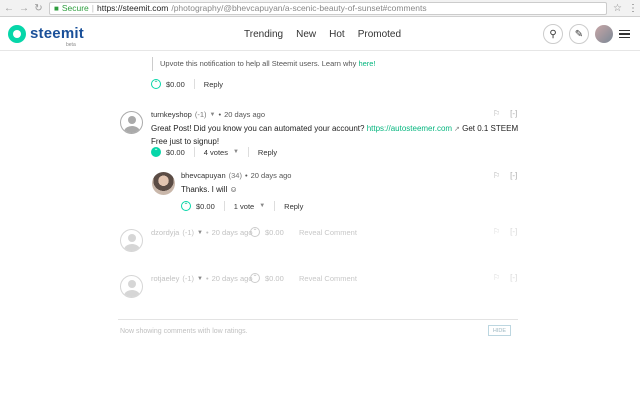 The image size is (640, 403). Describe the element at coordinates (71, 45) in the screenshot. I see `logo-beta: beta` at that location.